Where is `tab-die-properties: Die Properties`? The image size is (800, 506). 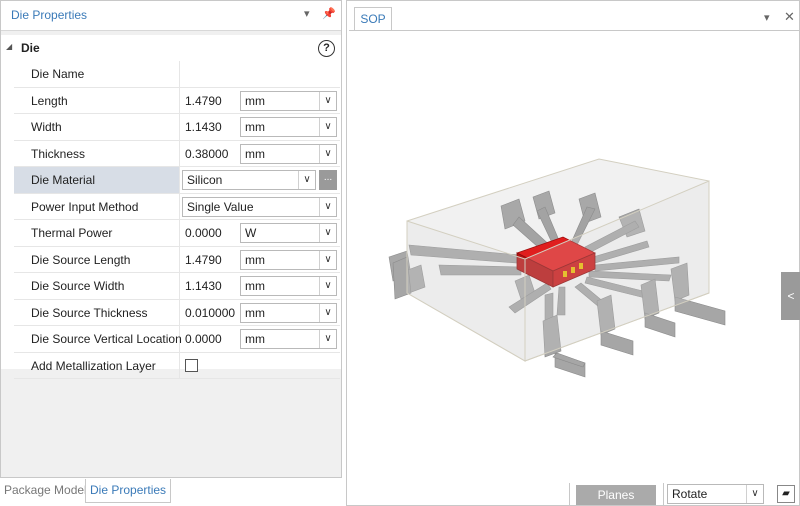 tab-die-properties: Die Properties is located at coordinates (128, 491).